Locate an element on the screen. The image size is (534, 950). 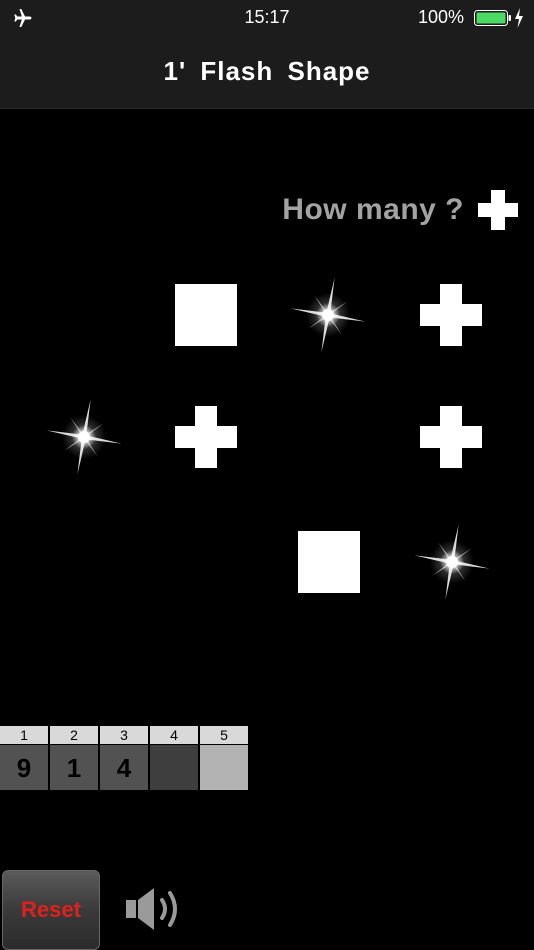
battery-percent: 100% is located at coordinates (440, 17).